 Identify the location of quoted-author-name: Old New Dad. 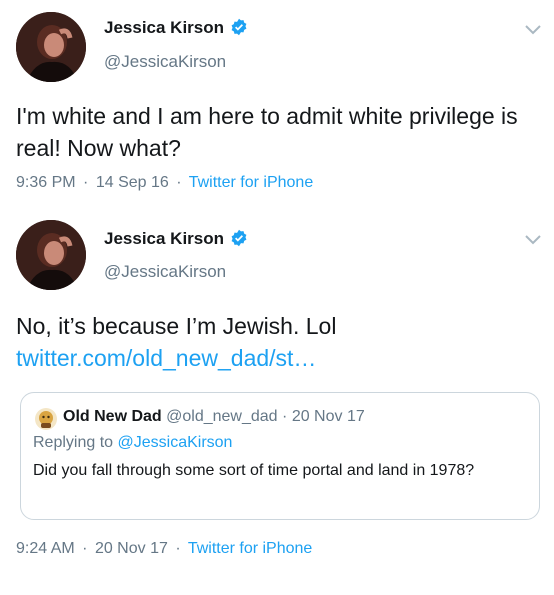
(112, 416).